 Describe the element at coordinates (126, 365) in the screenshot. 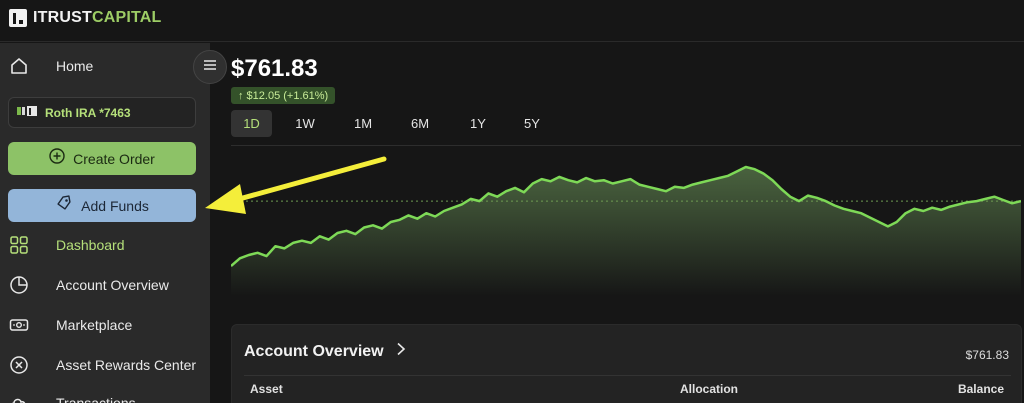

I see `sidebar-item-label: Asset Rewards Center` at that location.